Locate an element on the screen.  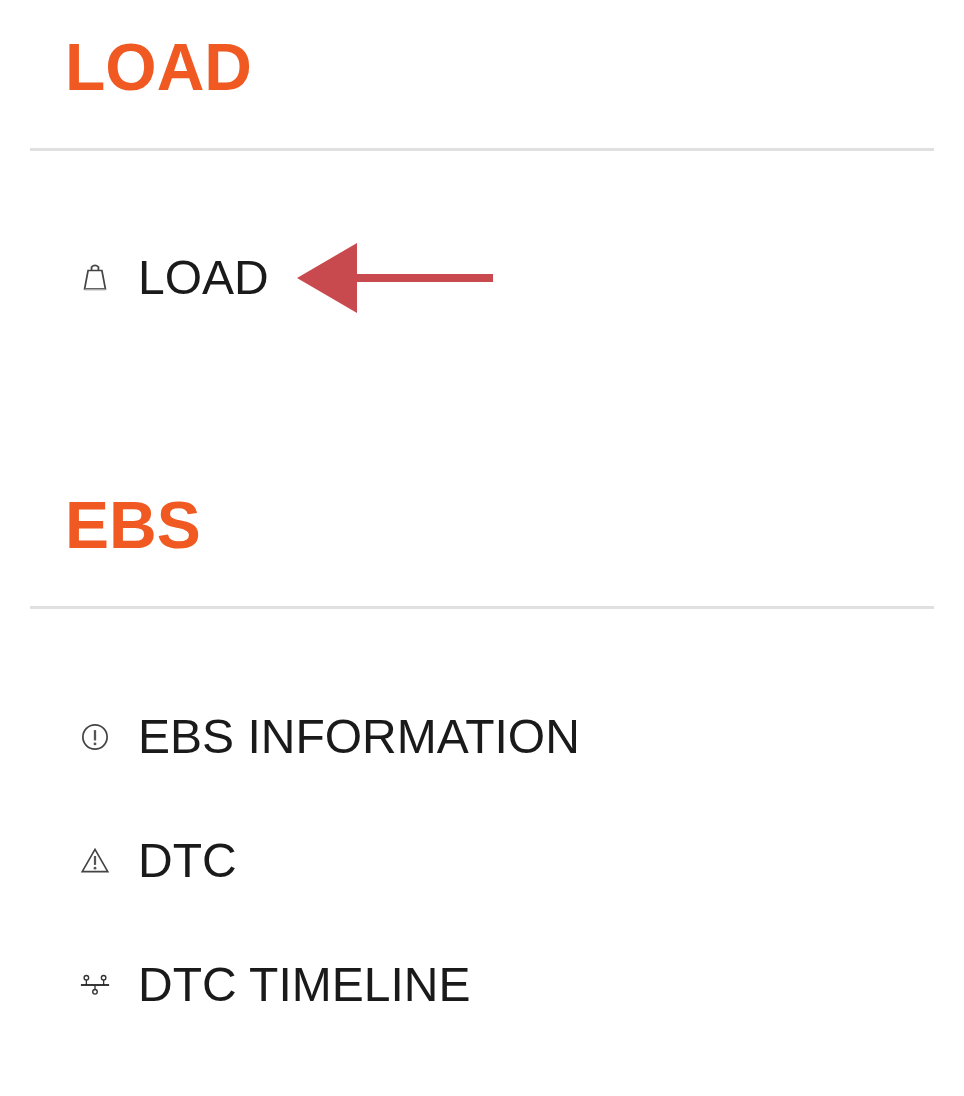
menu-item: EBS INFORMATION is located at coordinates (359, 737).